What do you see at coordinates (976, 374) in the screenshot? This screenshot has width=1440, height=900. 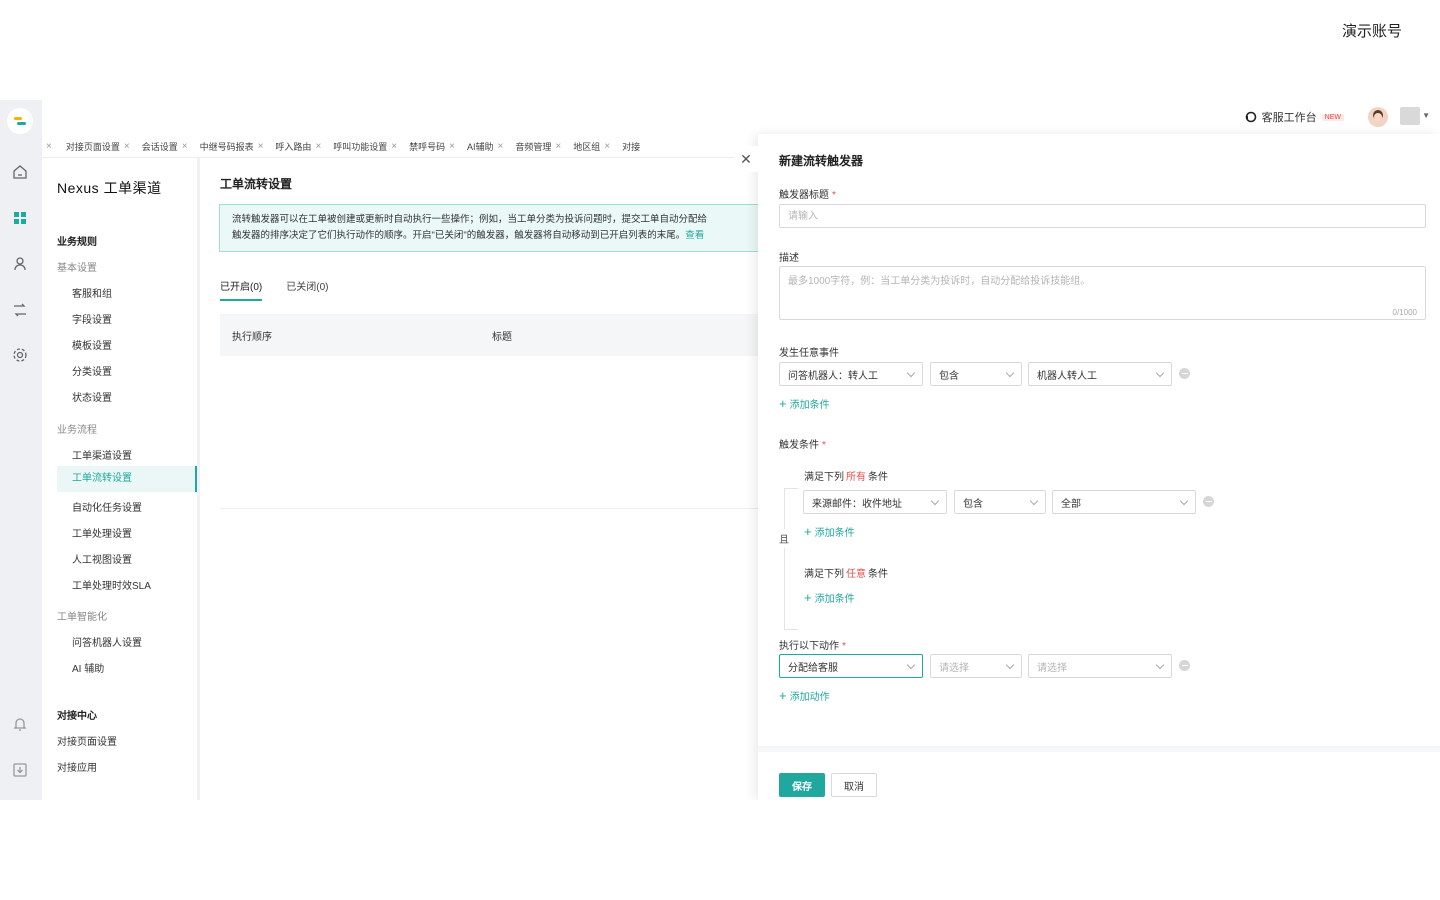 I see `event-operator-select: 包含` at bounding box center [976, 374].